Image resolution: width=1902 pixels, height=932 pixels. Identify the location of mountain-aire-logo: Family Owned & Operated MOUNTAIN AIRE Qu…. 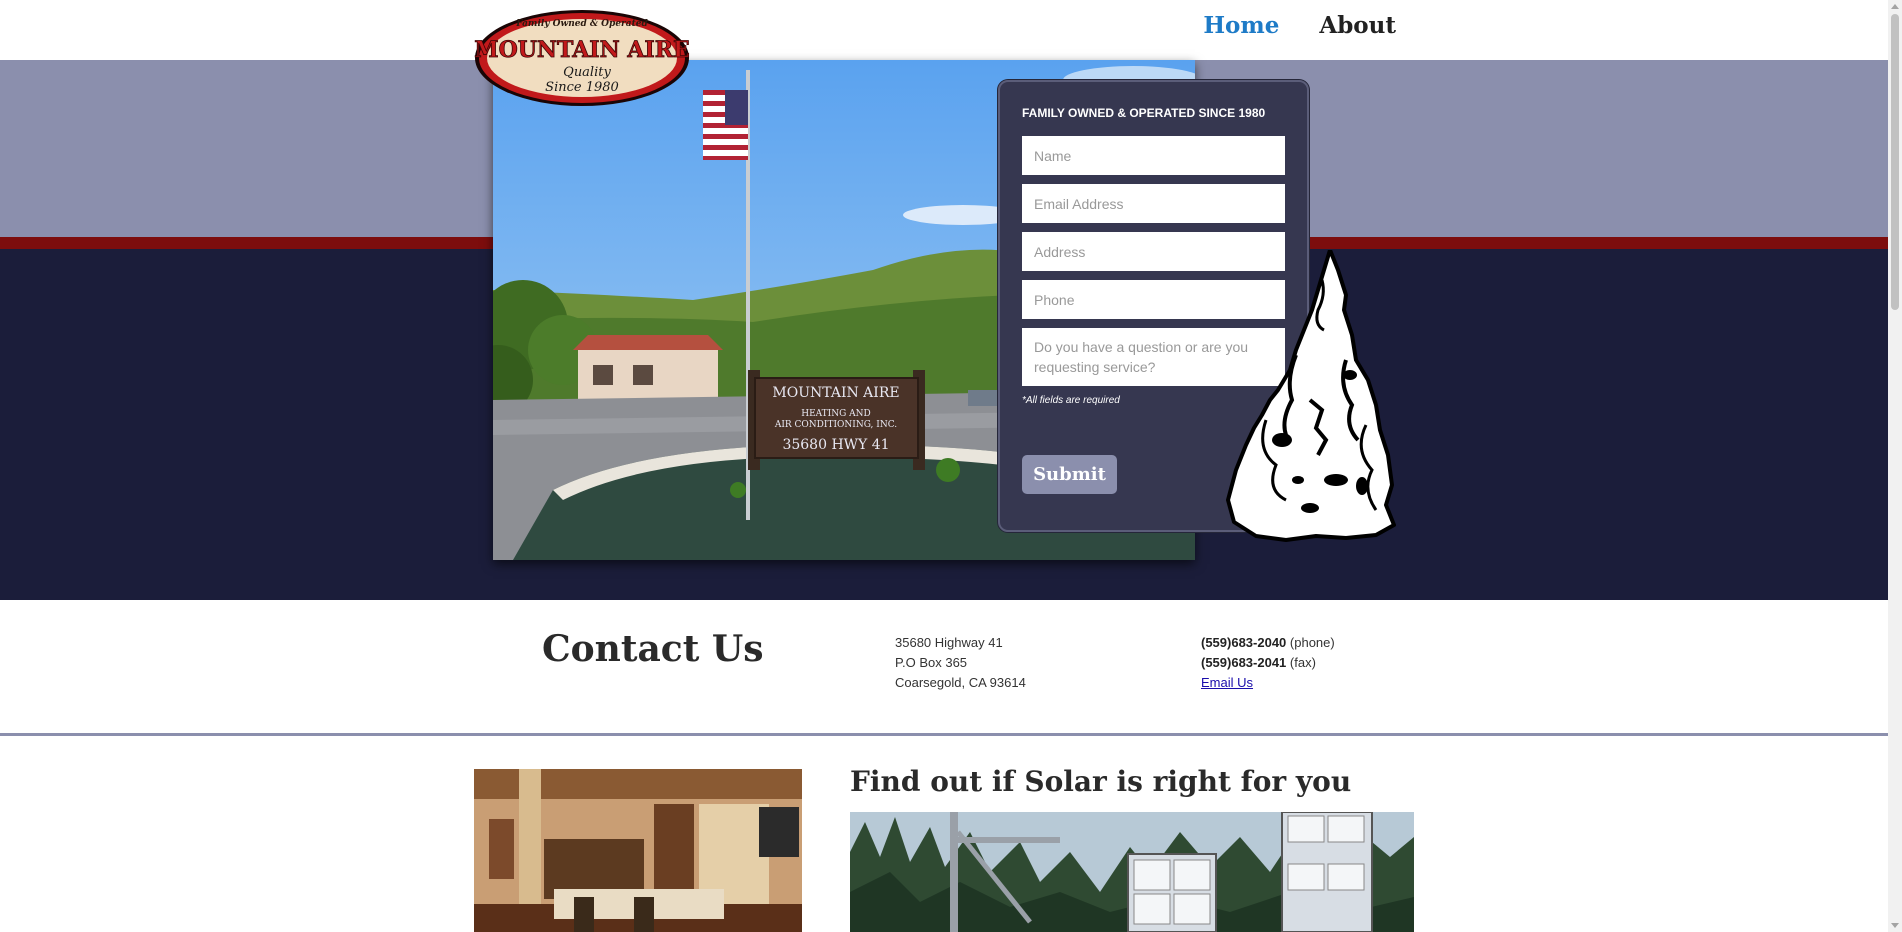
(582, 58).